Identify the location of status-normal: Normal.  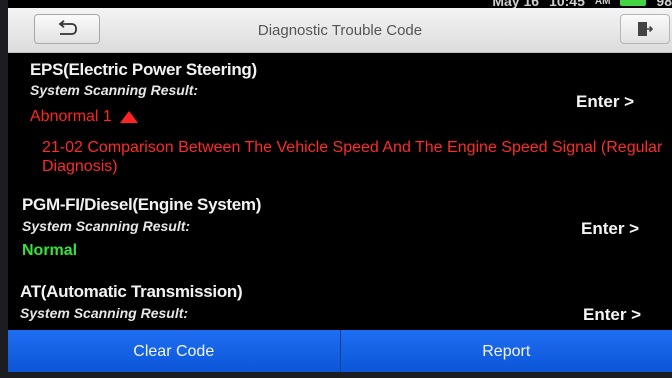
(50, 250).